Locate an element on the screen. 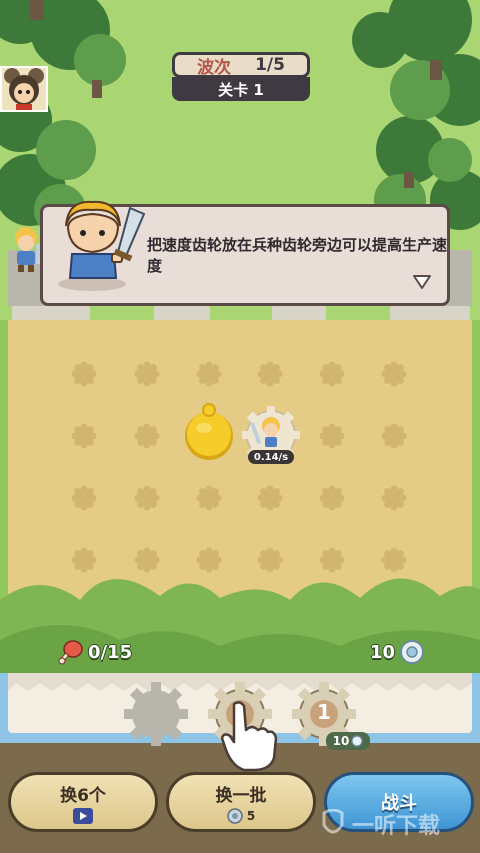 This screenshot has width=480, height=853. gear-level: 1 is located at coordinates (324, 712).